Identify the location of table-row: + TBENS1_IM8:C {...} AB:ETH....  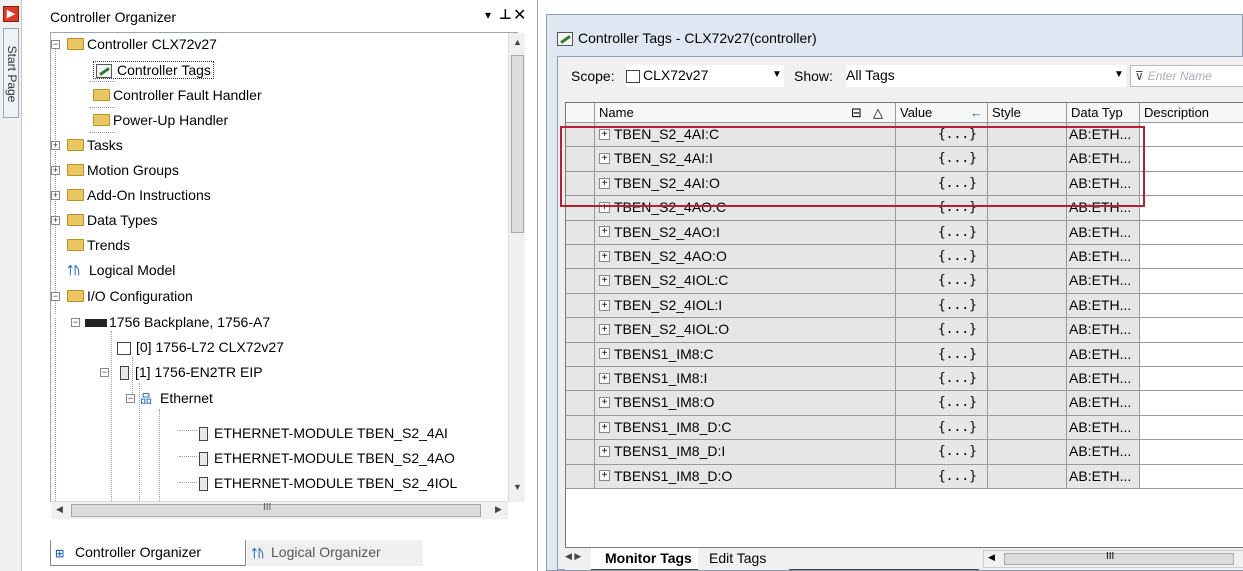
(904, 354).